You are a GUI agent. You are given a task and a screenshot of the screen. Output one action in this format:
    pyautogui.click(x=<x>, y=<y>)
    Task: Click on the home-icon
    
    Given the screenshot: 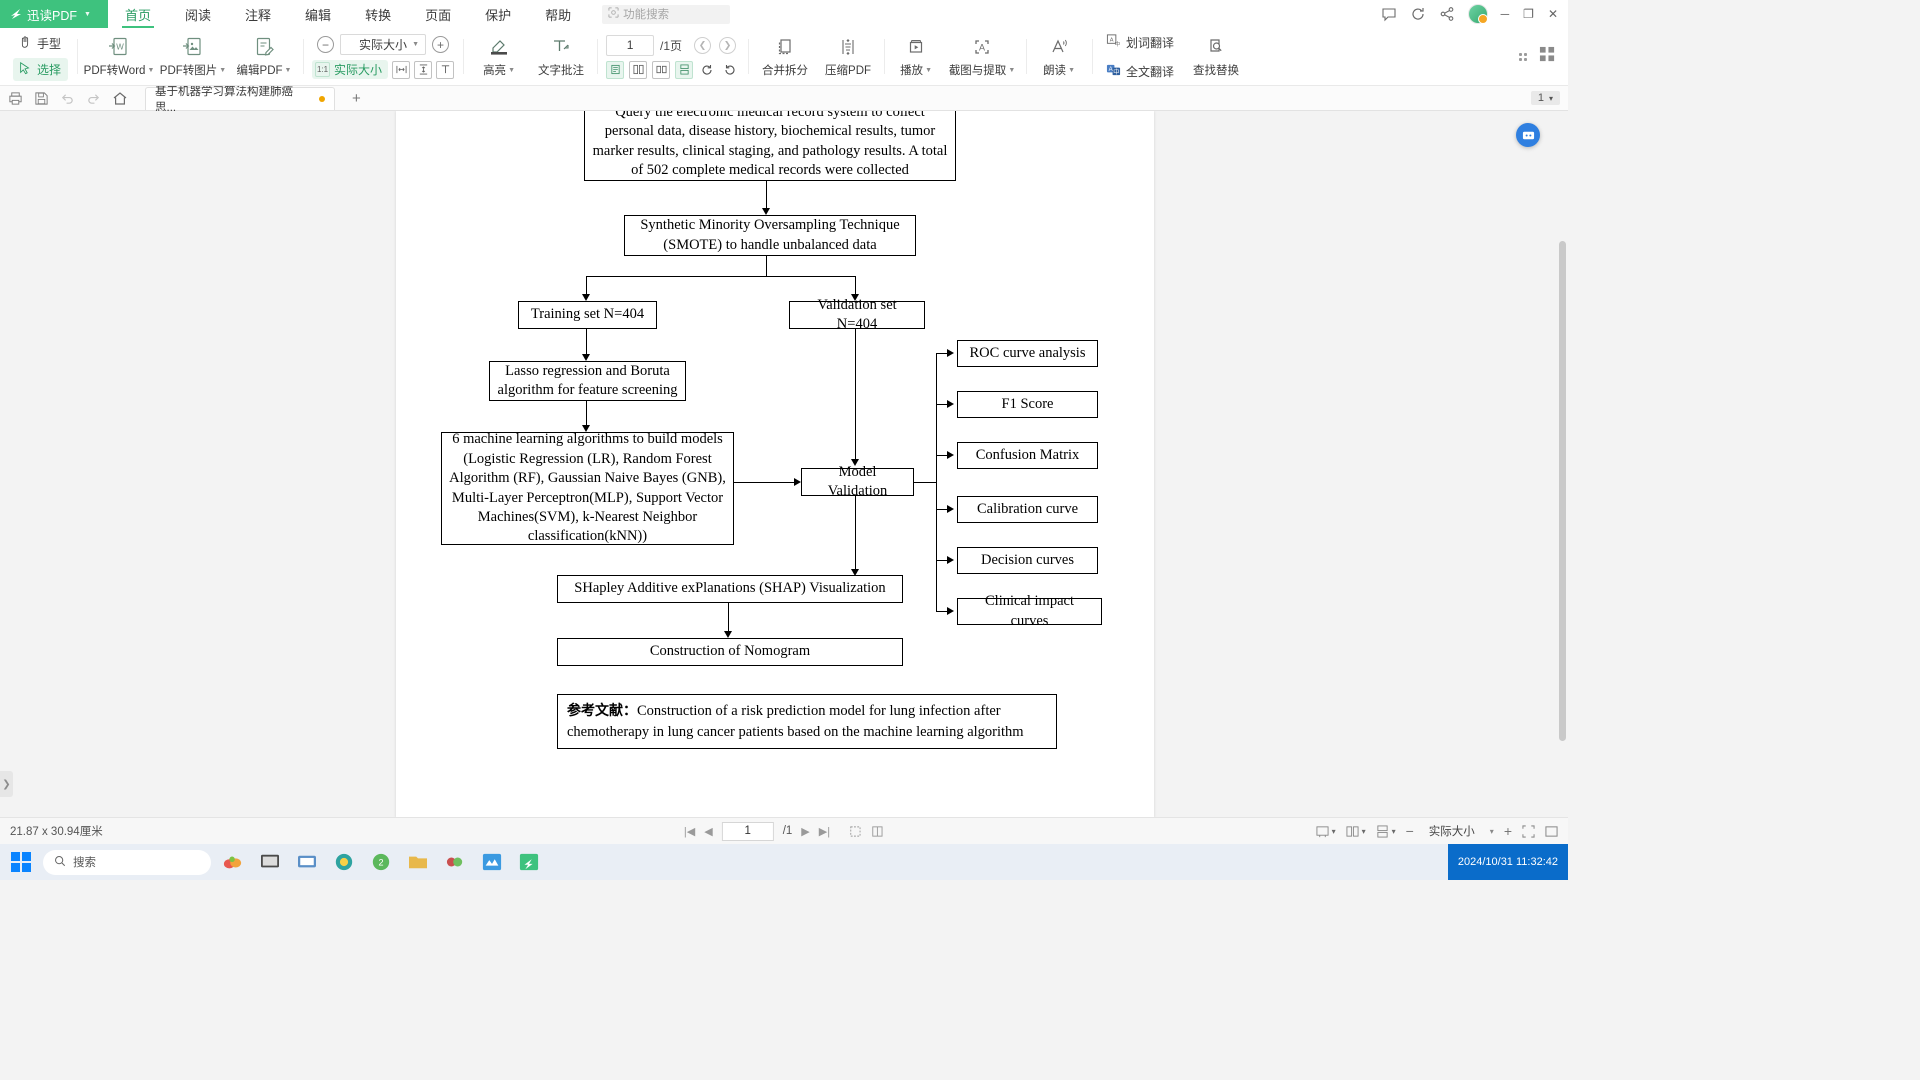 What is the action you would take?
    pyautogui.click(x=120, y=98)
    